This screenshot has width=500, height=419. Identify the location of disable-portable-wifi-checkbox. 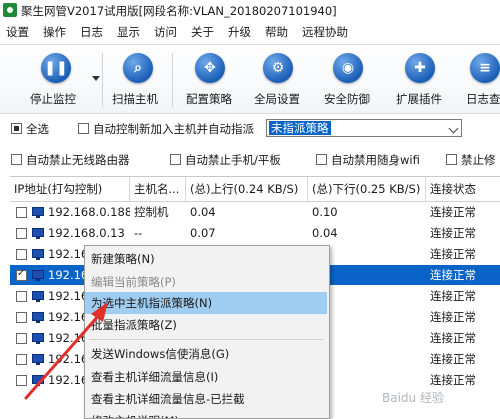
(321, 159).